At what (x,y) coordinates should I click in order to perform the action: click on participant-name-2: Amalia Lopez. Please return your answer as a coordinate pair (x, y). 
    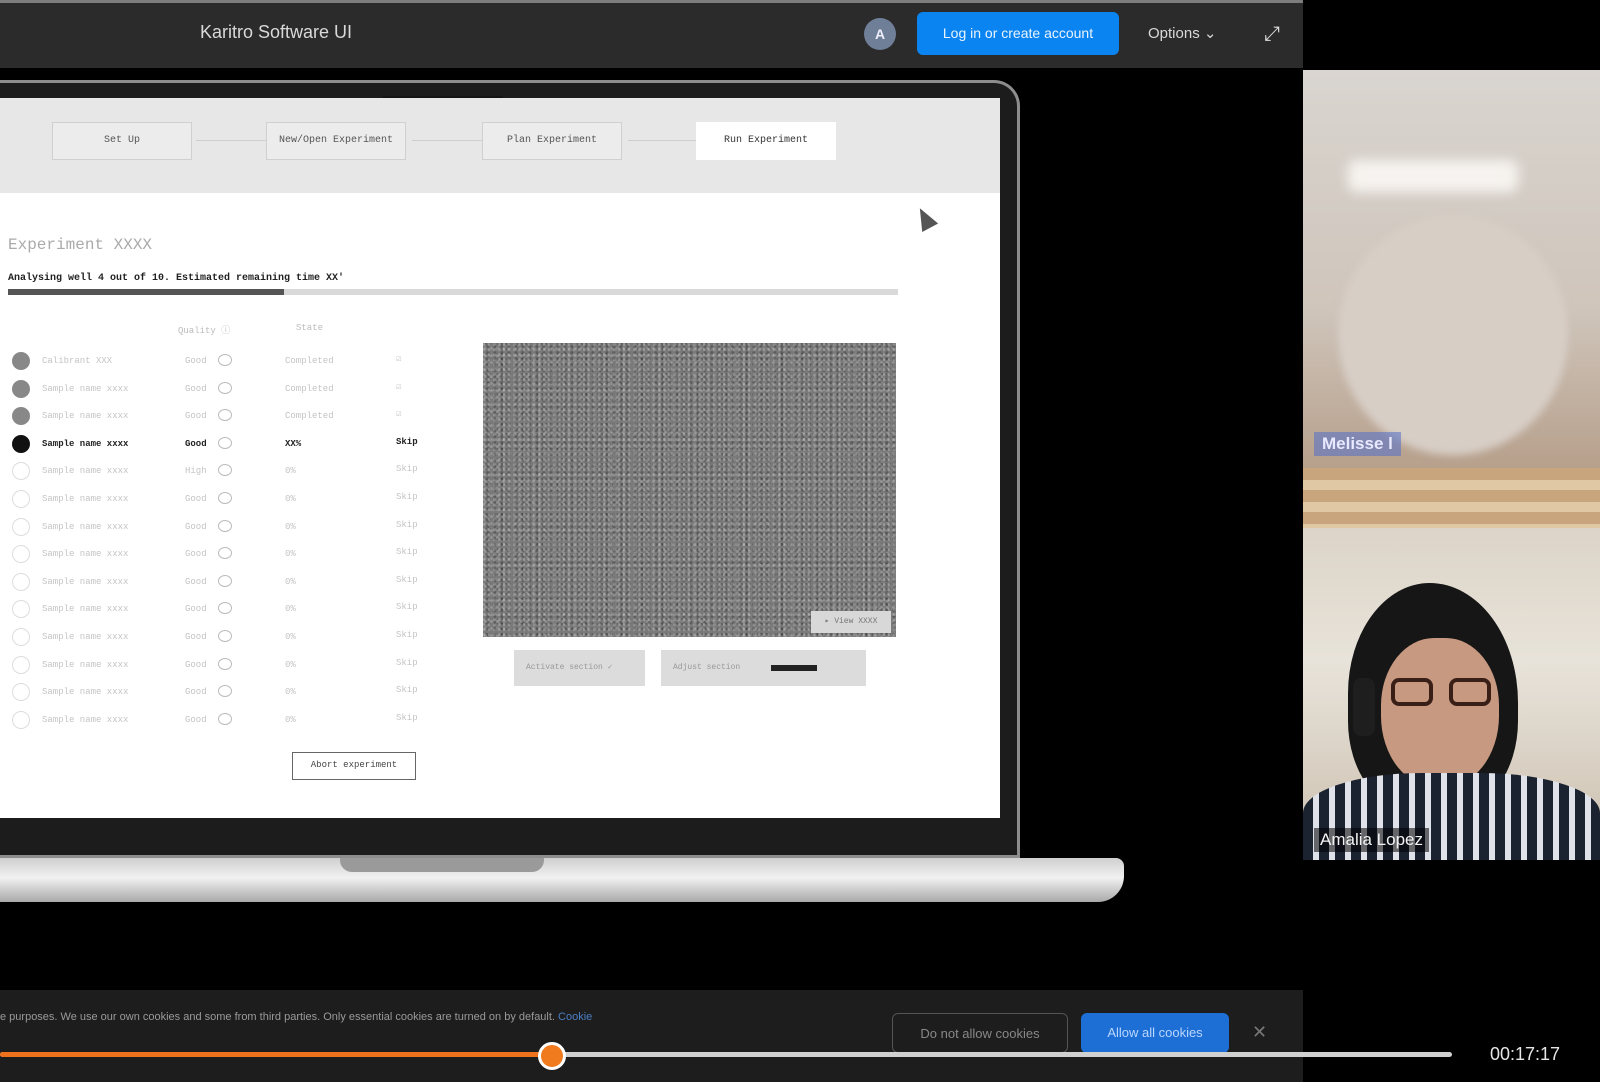
    Looking at the image, I should click on (1372, 840).